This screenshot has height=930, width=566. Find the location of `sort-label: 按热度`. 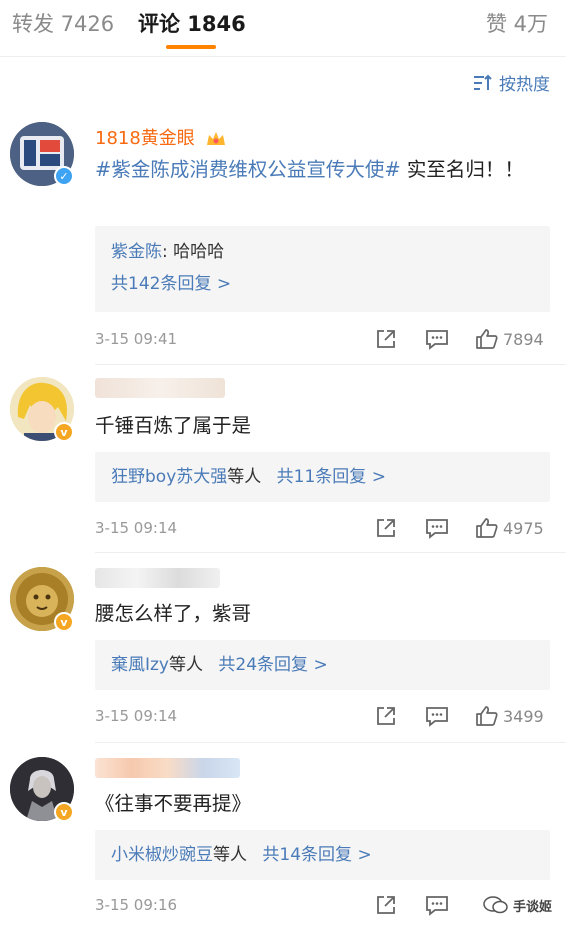

sort-label: 按热度 is located at coordinates (524, 85).